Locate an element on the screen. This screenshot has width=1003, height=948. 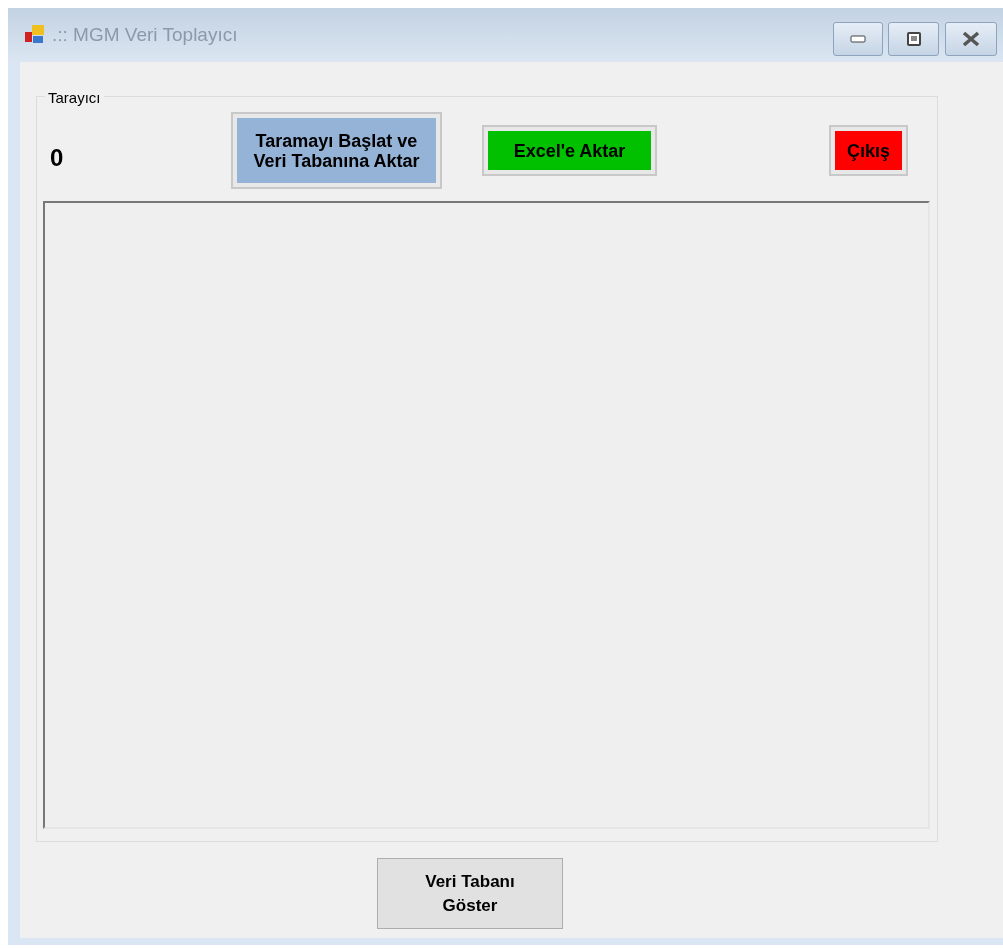
minimize-button is located at coordinates (858, 39).